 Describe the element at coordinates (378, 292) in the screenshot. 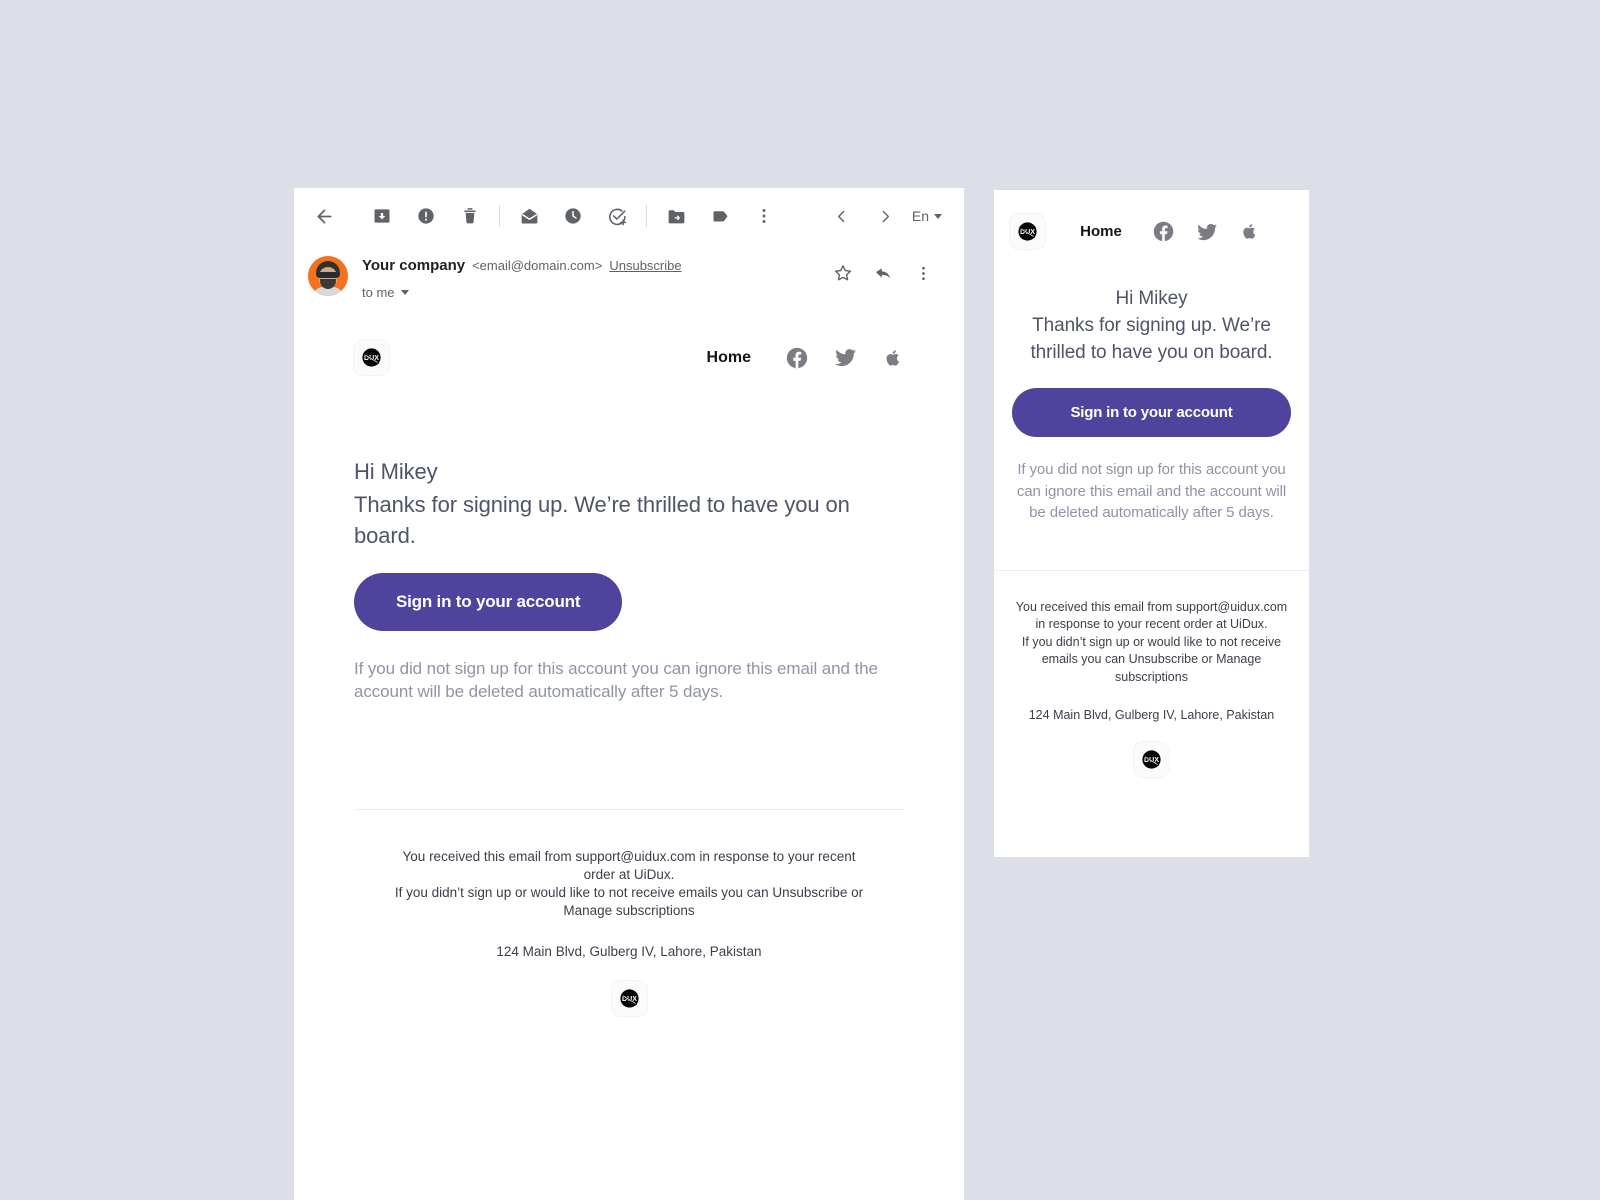

I see `recipient-label: to me` at that location.